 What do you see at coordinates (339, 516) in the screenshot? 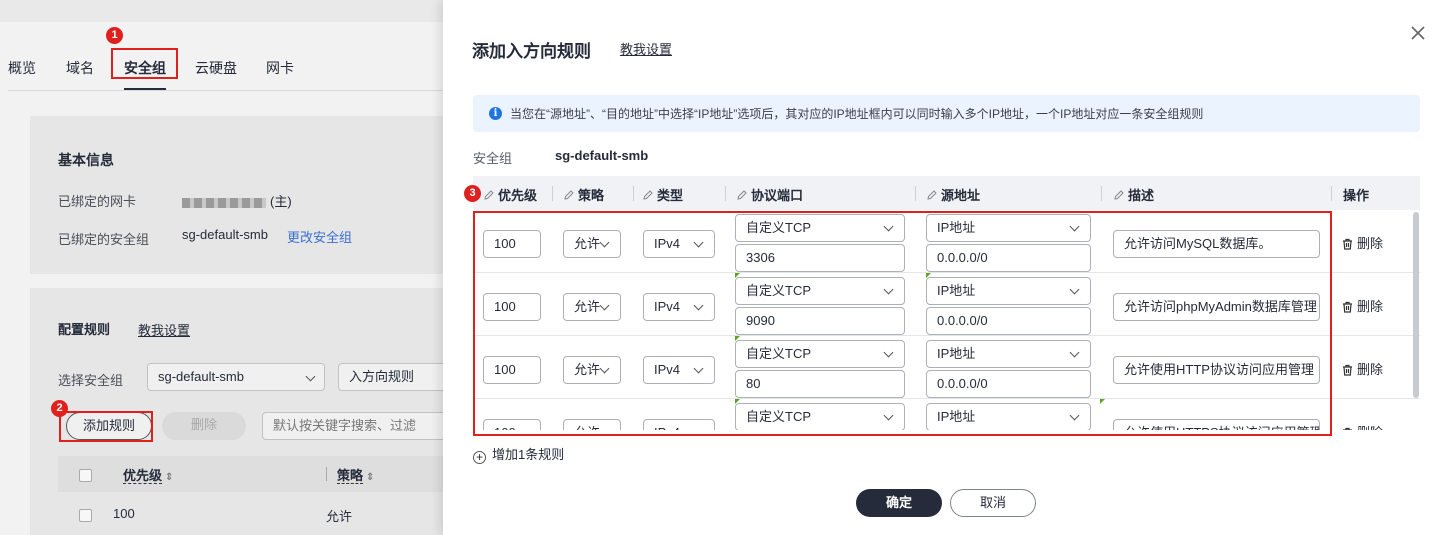
I see `row-policy: 允许` at bounding box center [339, 516].